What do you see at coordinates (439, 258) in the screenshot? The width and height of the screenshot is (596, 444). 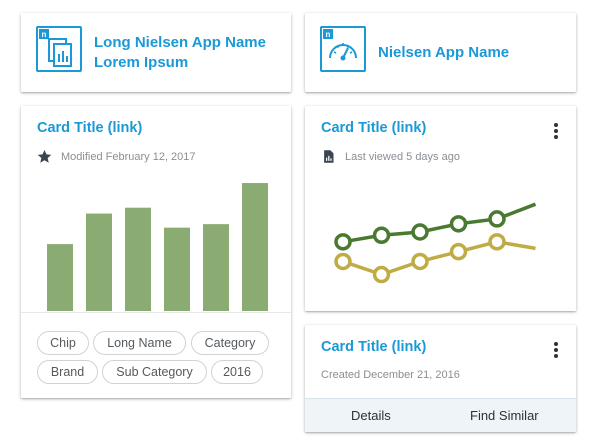 I see `series-2-line` at bounding box center [439, 258].